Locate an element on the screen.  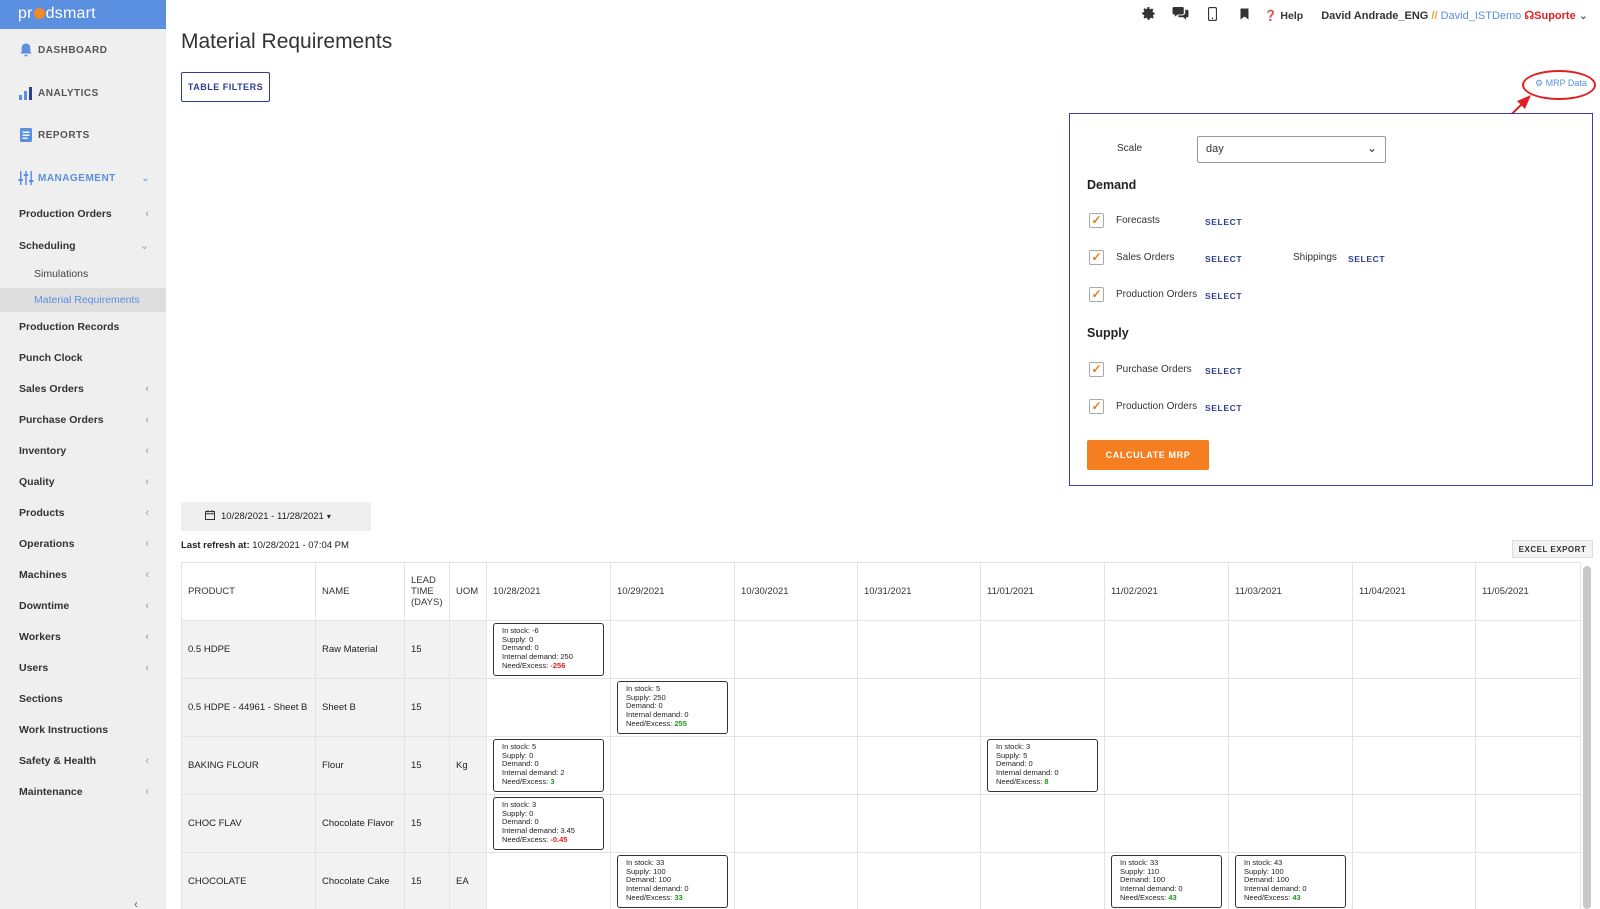
purchase-orders-label: Purchase Orders is located at coordinates (1154, 369).